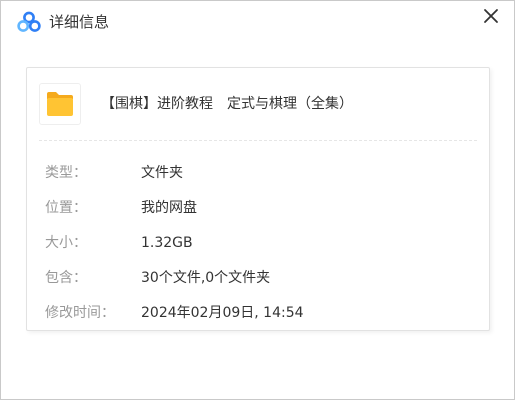  I want to click on folder-icon, so click(60, 104).